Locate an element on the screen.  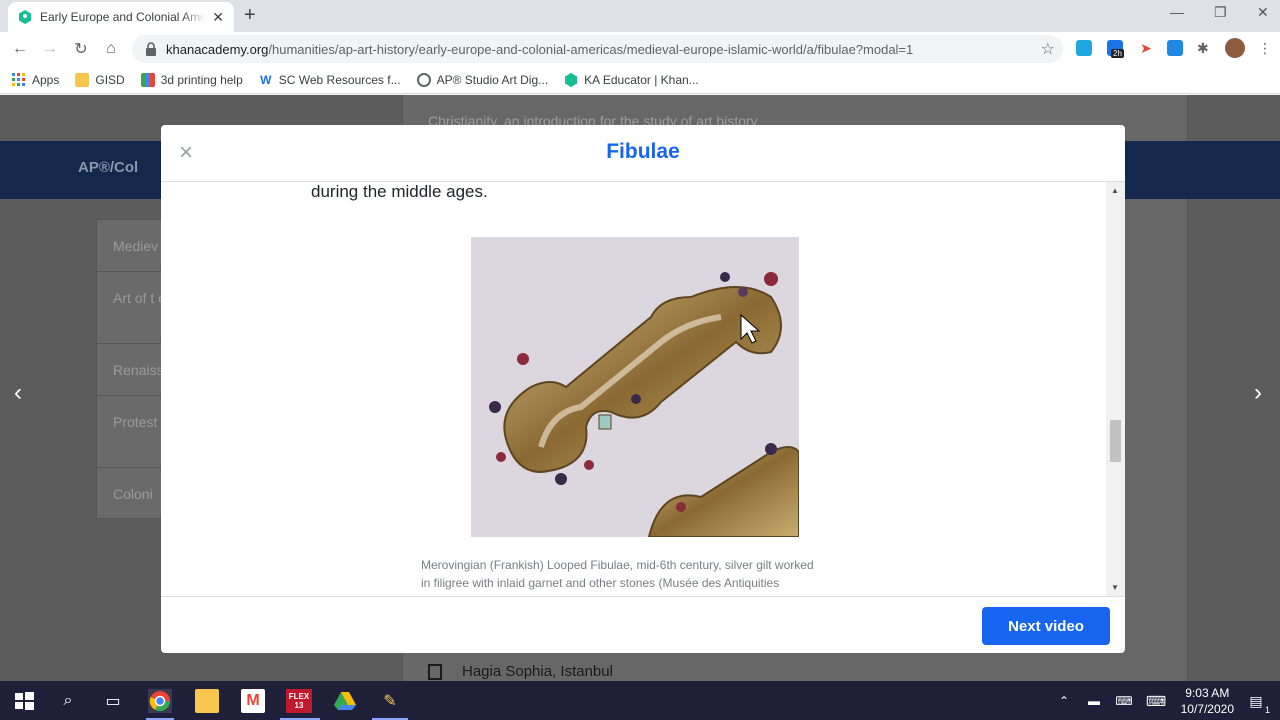
scroll-up-icon: ▲ is located at coordinates (1115, 190).